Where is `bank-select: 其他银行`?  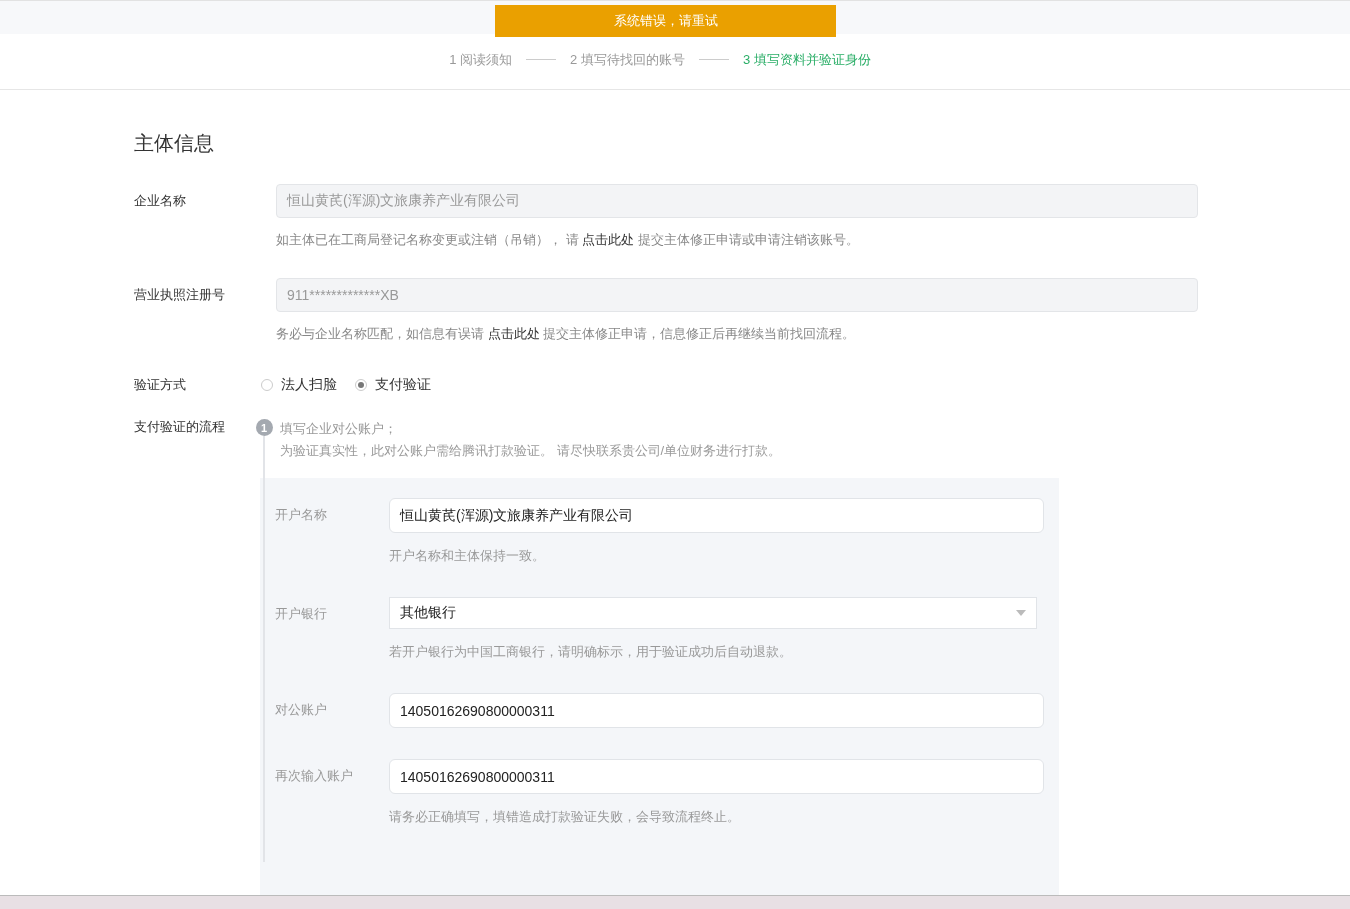 bank-select: 其他银行 is located at coordinates (713, 613).